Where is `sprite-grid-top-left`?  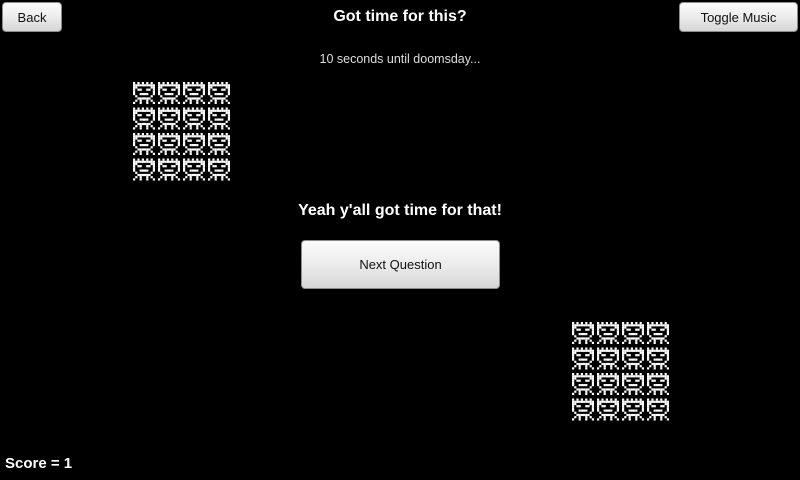
sprite-grid-top-left is located at coordinates (182, 131).